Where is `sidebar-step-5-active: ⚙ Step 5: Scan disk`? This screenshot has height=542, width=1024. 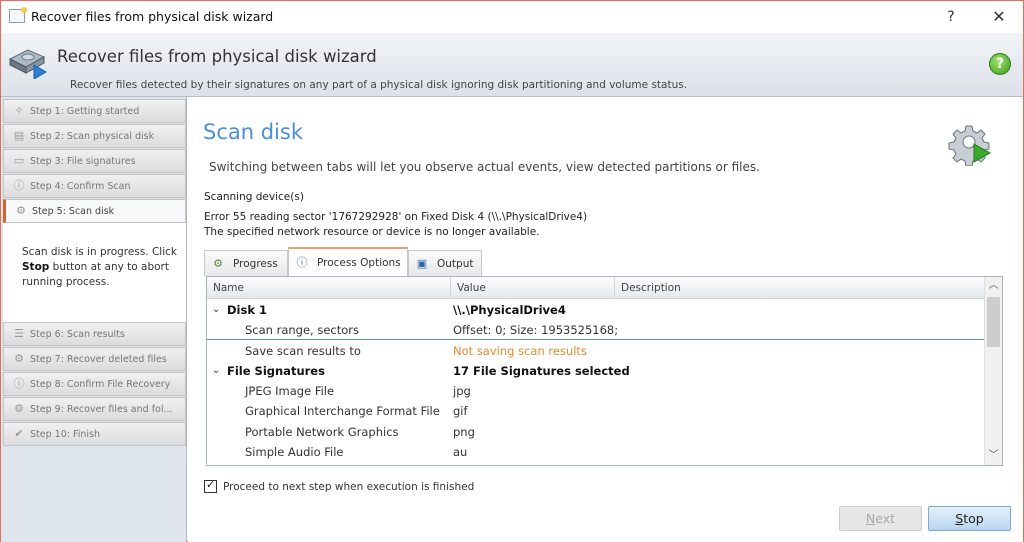 sidebar-step-5-active: ⚙ Step 5: Scan disk is located at coordinates (94, 211).